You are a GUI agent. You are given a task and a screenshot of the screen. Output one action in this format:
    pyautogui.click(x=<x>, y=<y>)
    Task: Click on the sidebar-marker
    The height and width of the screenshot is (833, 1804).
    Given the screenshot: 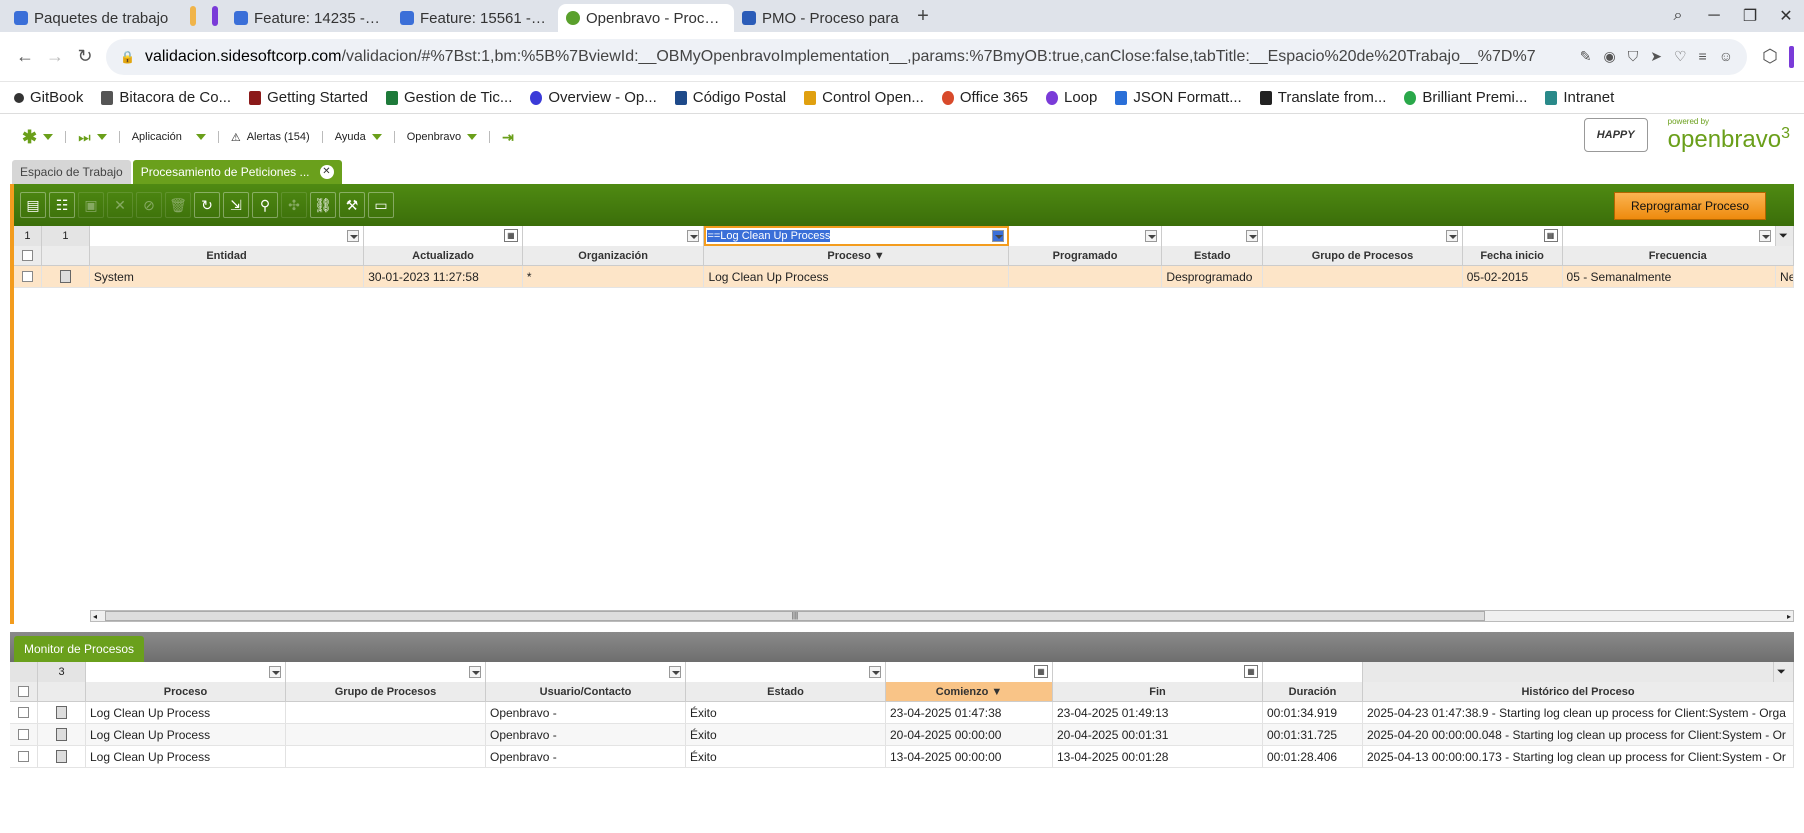 What is the action you would take?
    pyautogui.click(x=1791, y=56)
    